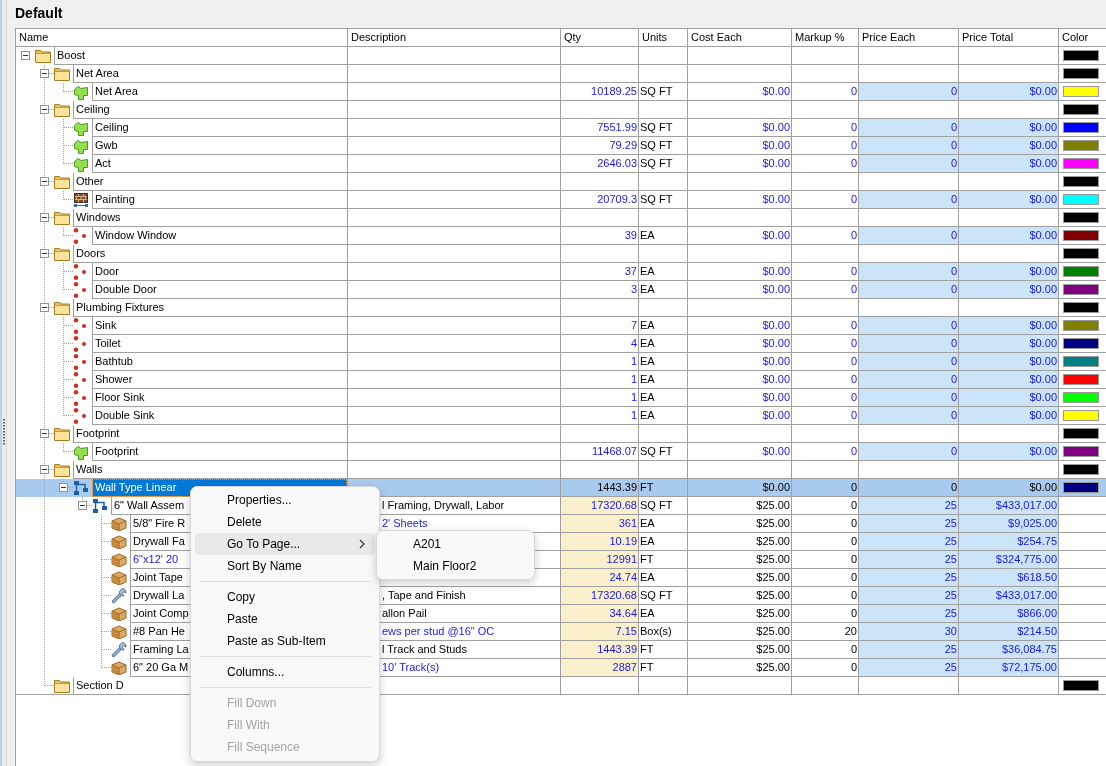 The width and height of the screenshot is (1106, 766). I want to click on tree-item: Toilet, so click(108, 343).